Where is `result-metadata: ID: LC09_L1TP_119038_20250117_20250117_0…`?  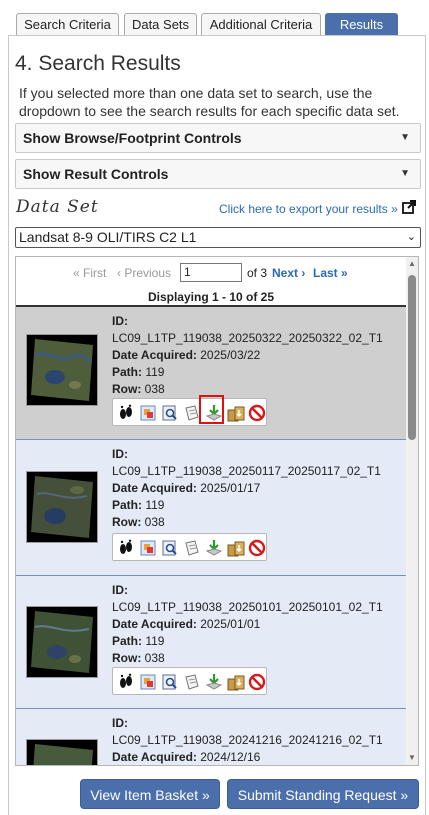
result-metadata: ID: LC09_L1TP_119038_20250117_20250117_0… is located at coordinates (246, 488).